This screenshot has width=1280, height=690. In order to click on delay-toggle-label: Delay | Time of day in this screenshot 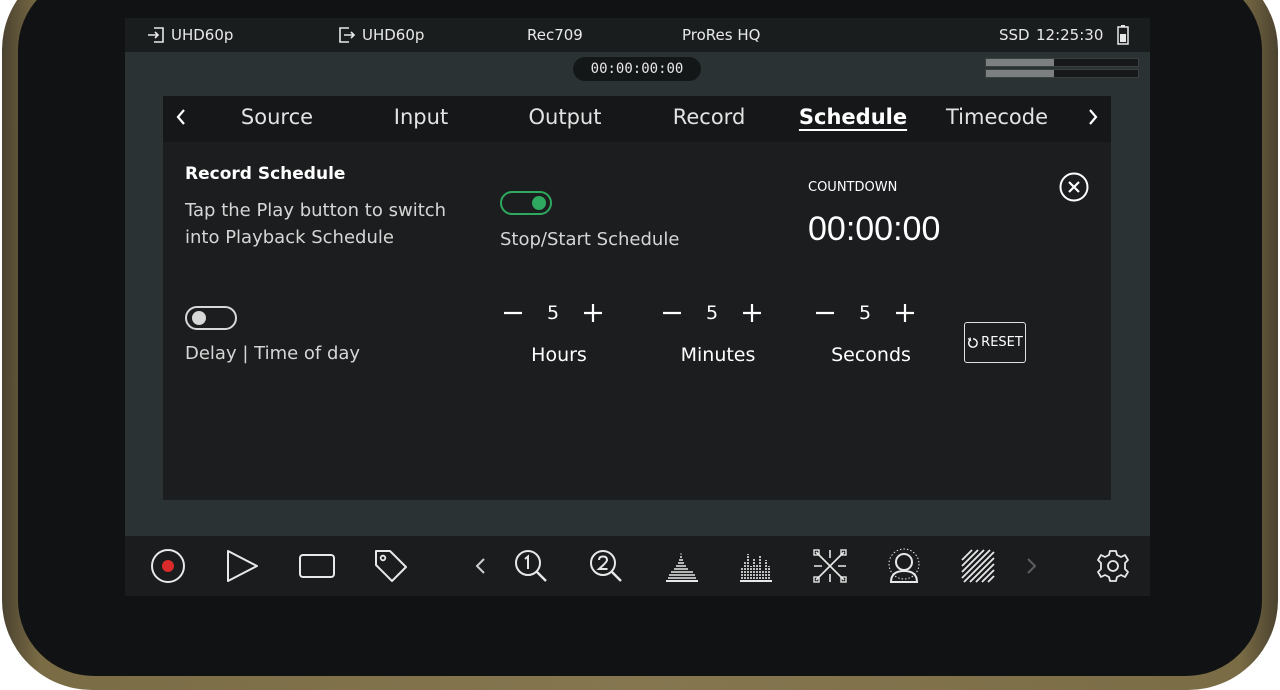, I will do `click(273, 353)`.